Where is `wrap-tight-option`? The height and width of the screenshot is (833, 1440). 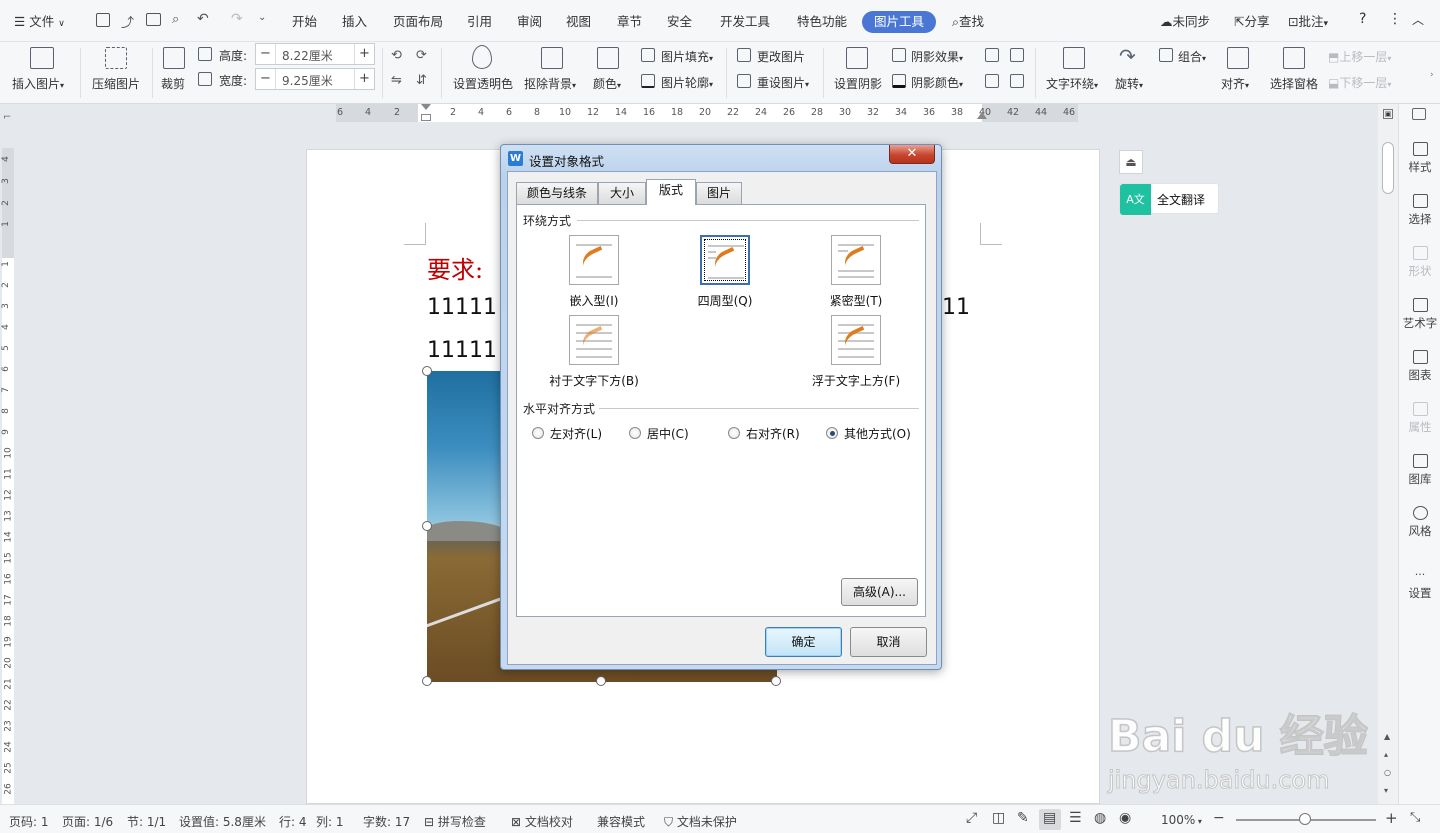 wrap-tight-option is located at coordinates (856, 260).